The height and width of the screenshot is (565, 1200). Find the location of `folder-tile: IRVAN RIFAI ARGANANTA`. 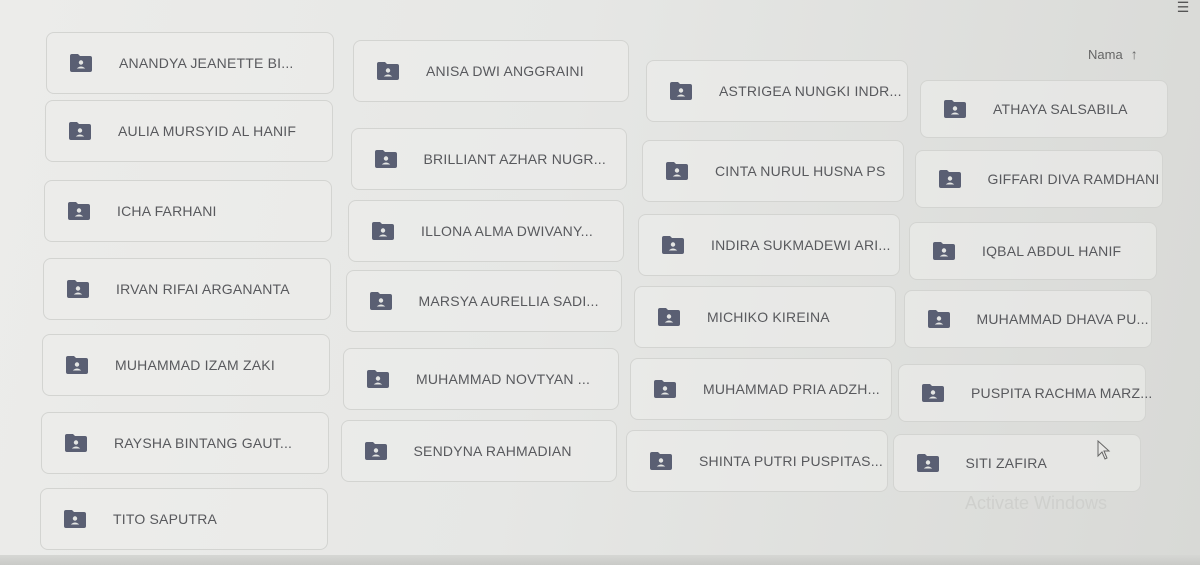

folder-tile: IRVAN RIFAI ARGANANTA is located at coordinates (187, 289).